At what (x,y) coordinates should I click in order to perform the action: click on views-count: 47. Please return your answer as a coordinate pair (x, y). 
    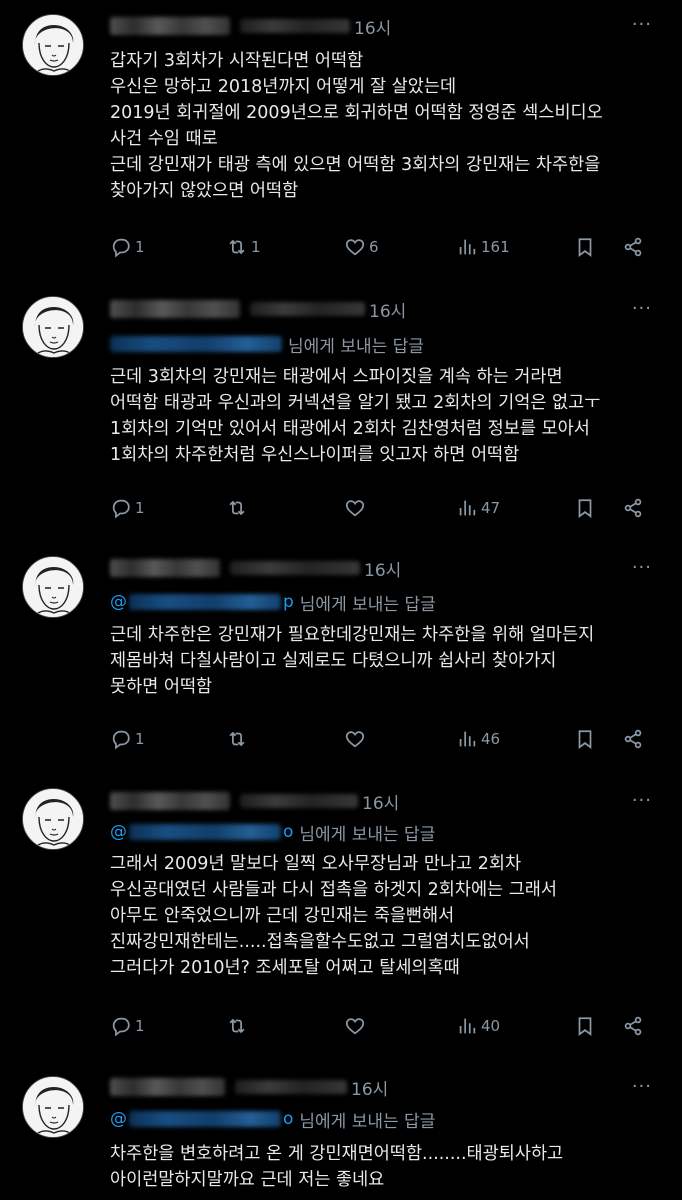
    Looking at the image, I should click on (491, 508).